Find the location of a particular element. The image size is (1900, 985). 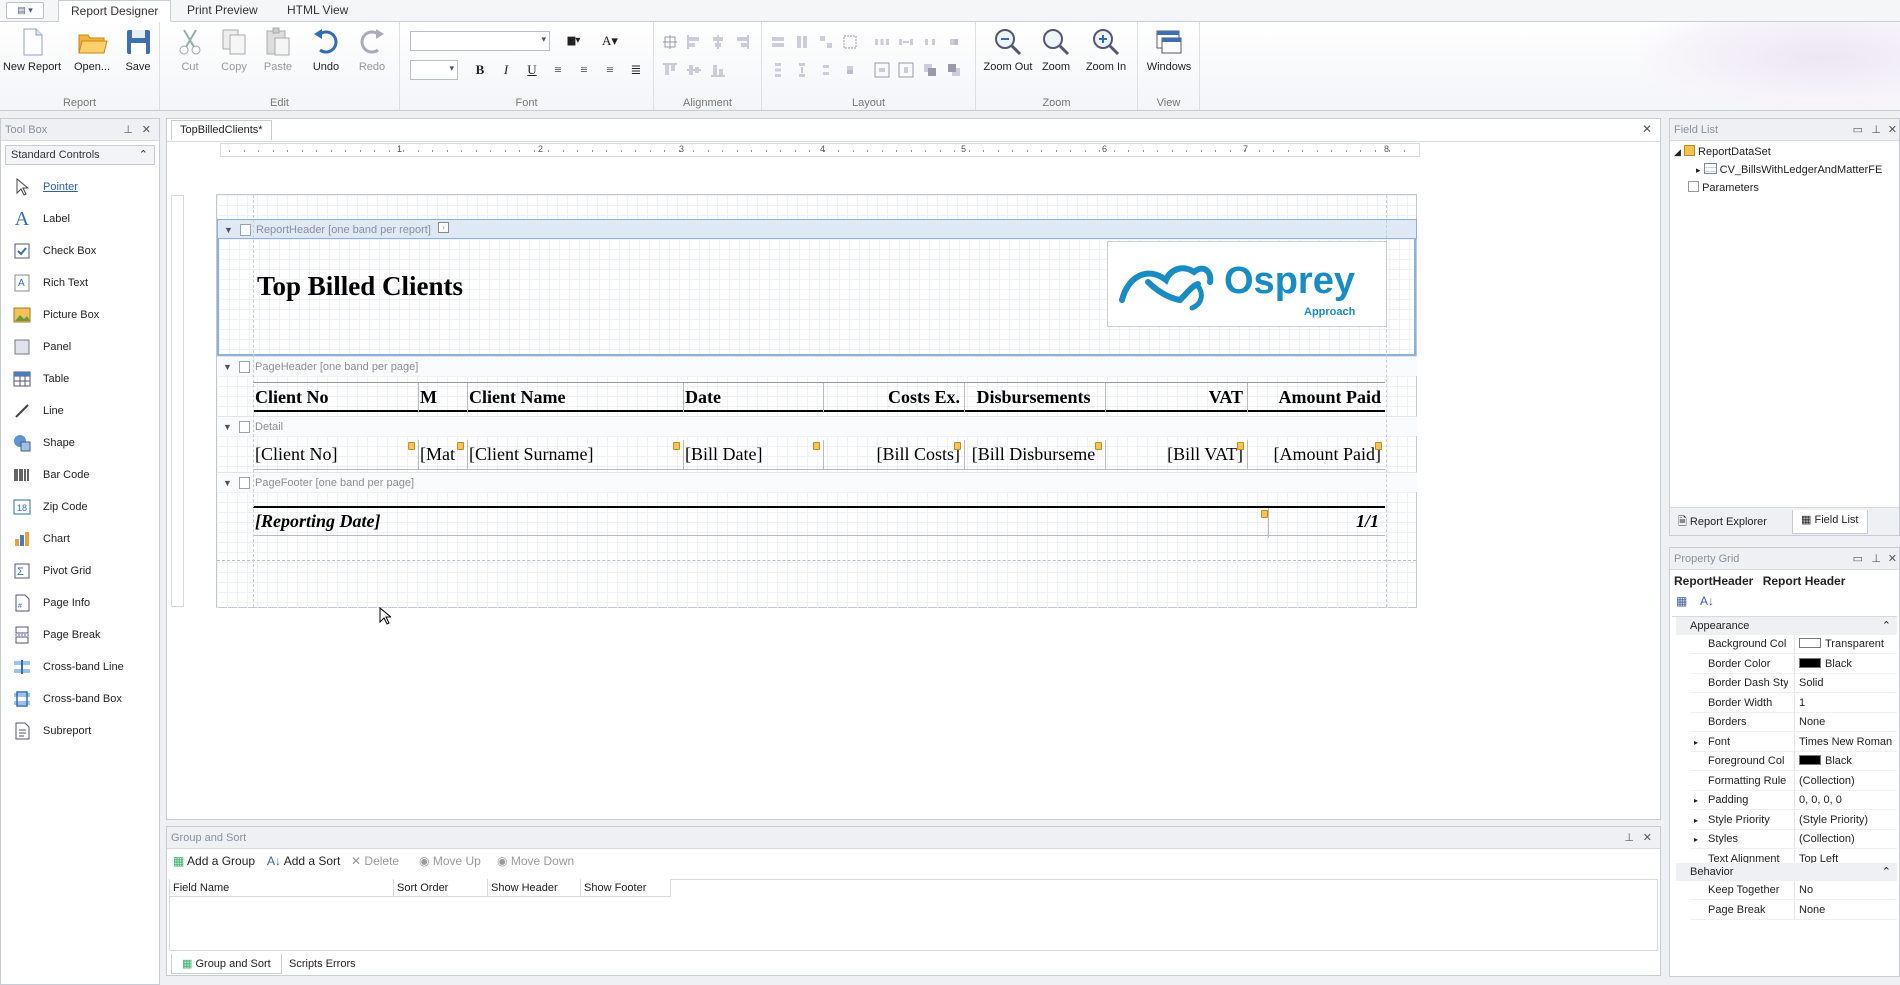

zoom-button: Zoom is located at coordinates (1056, 49).